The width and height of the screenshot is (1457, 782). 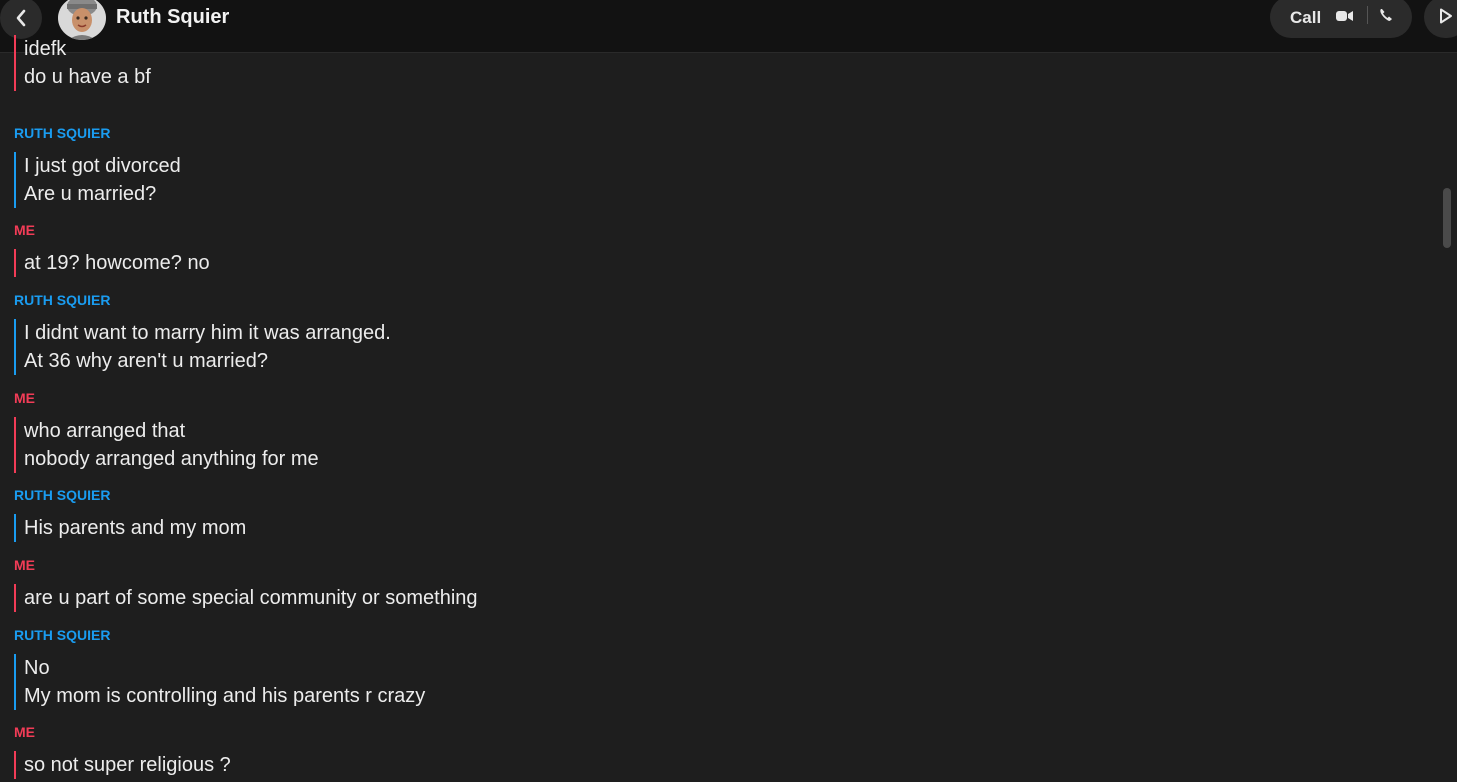 What do you see at coordinates (117, 263) in the screenshot?
I see `message-text: at 19? howcome? no` at bounding box center [117, 263].